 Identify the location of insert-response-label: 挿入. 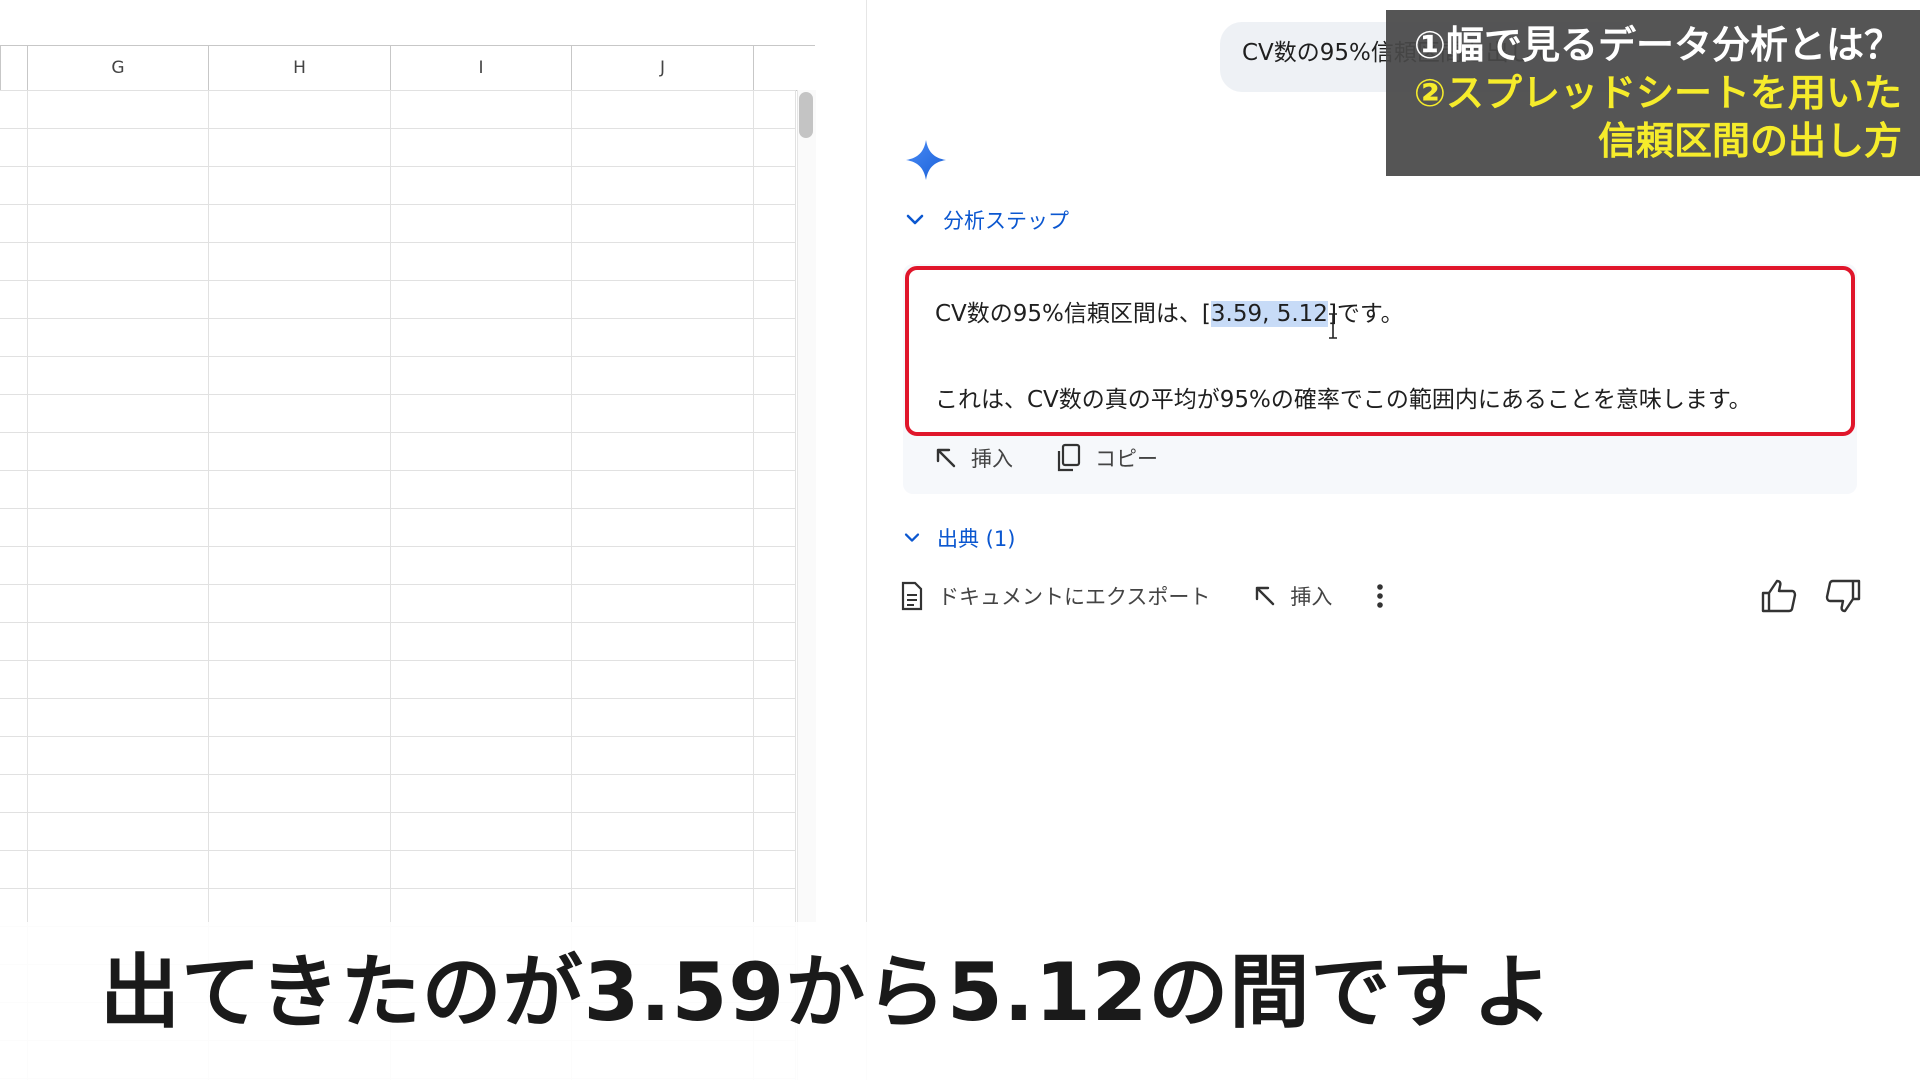
(1311, 597).